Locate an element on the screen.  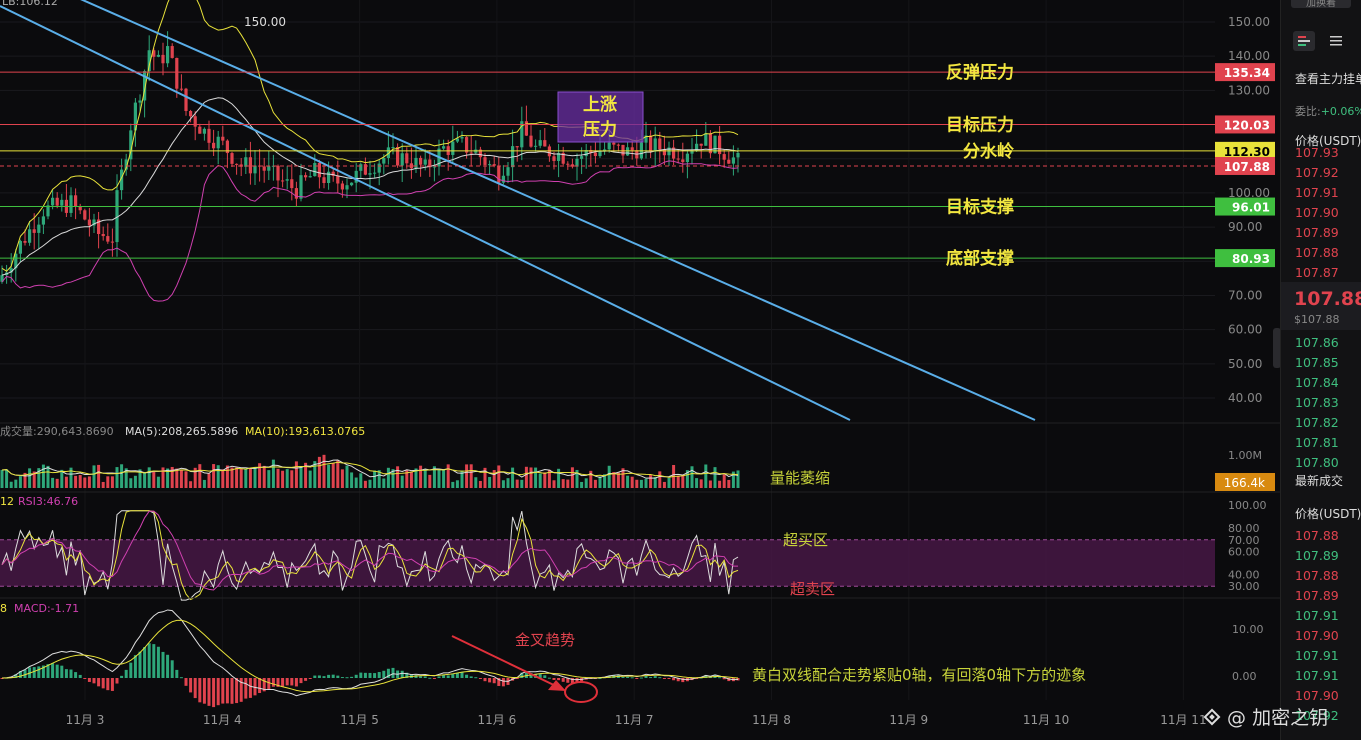
volume-ma5-line is located at coordinates (370, 469).